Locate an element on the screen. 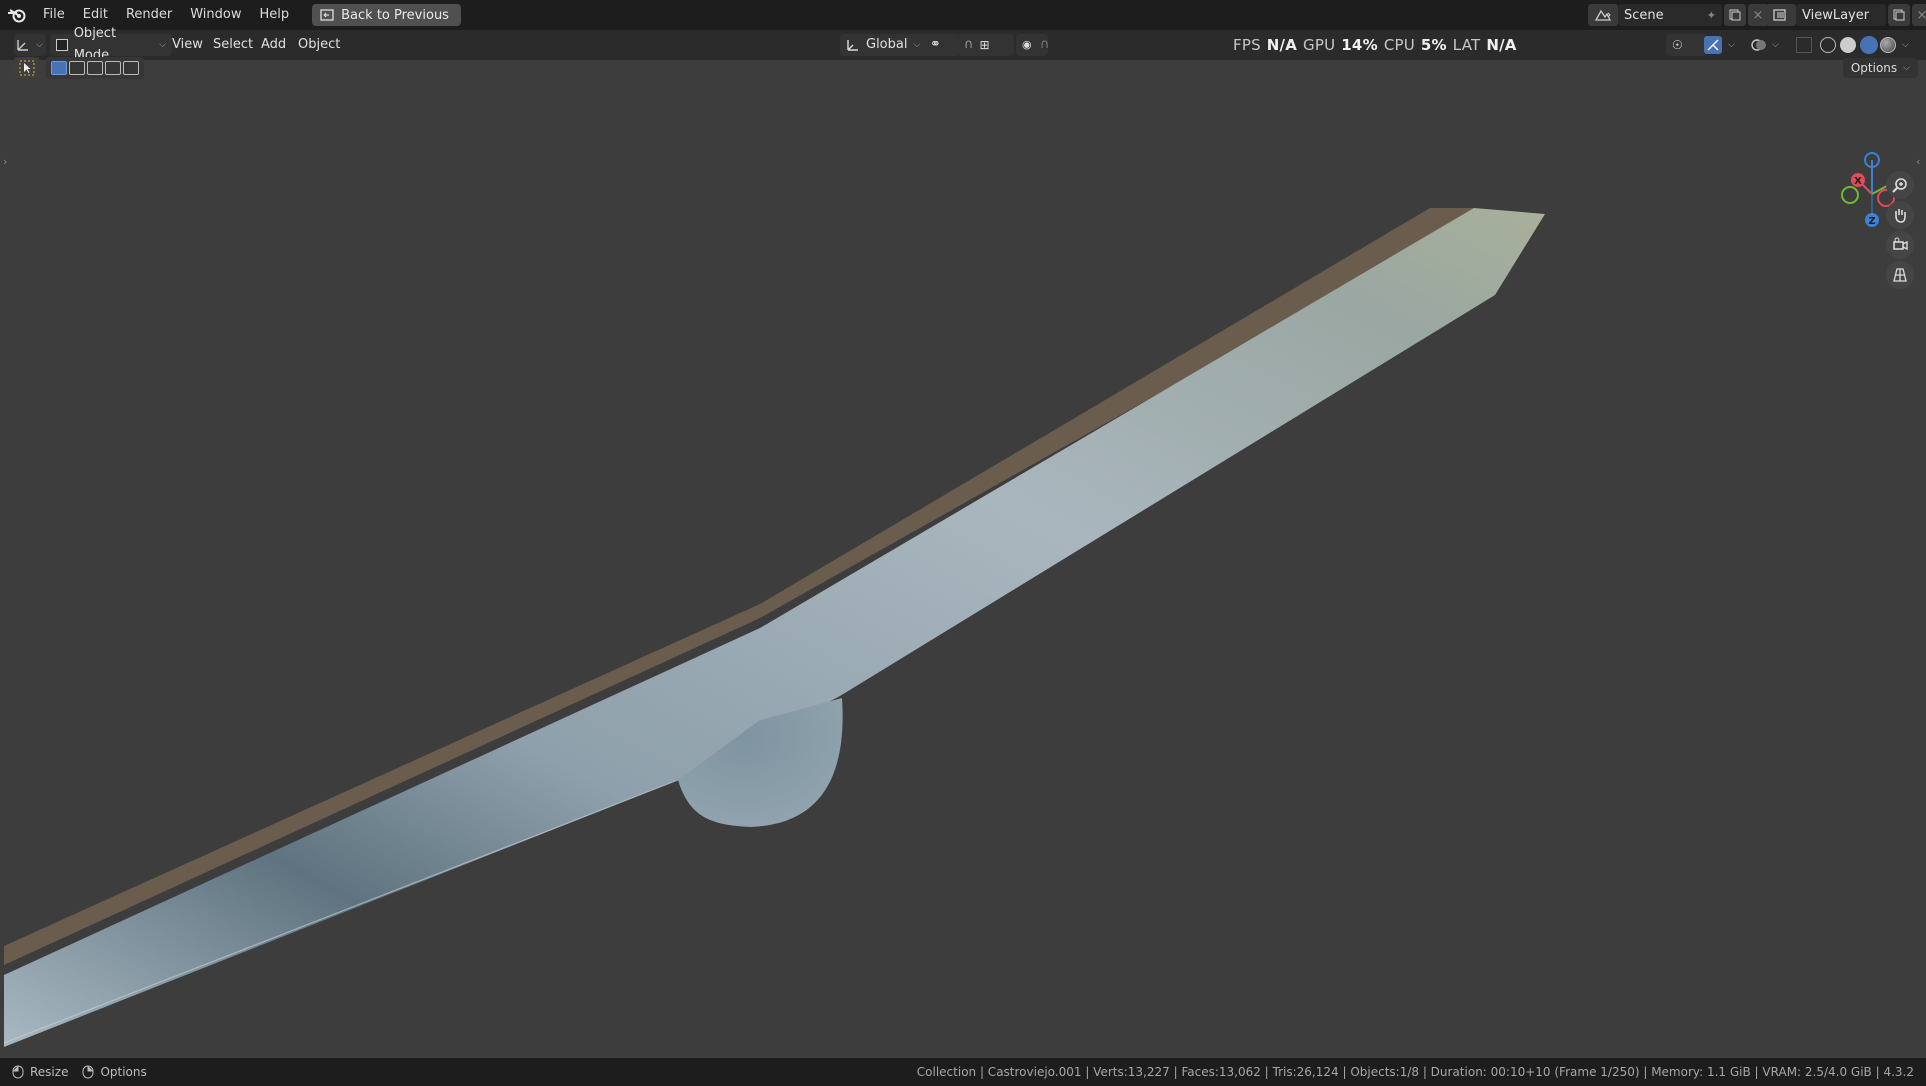 This screenshot has width=1926, height=1086. show-gizmo-toggle is located at coordinates (1713, 45).